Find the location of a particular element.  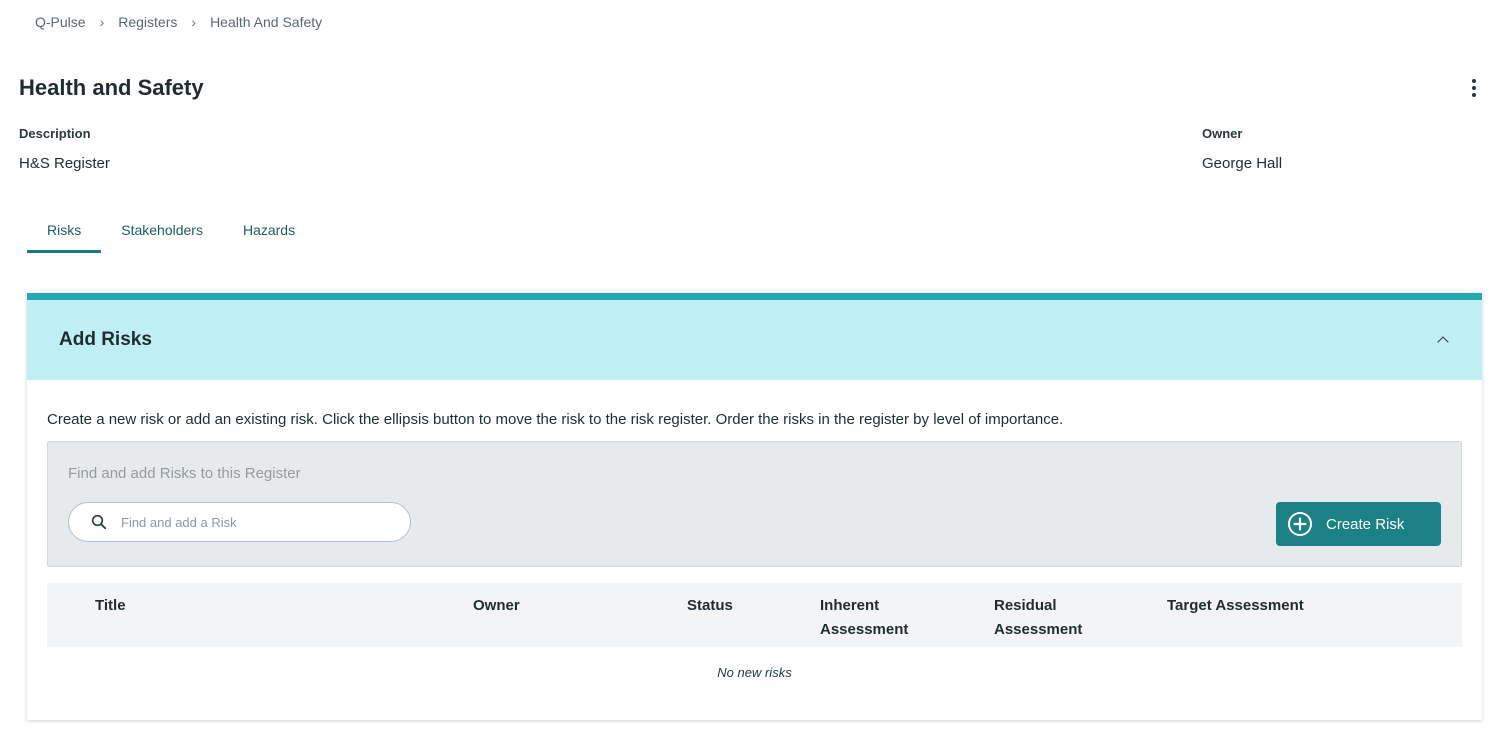

tab-stakeholders: Stakeholders is located at coordinates (162, 232).